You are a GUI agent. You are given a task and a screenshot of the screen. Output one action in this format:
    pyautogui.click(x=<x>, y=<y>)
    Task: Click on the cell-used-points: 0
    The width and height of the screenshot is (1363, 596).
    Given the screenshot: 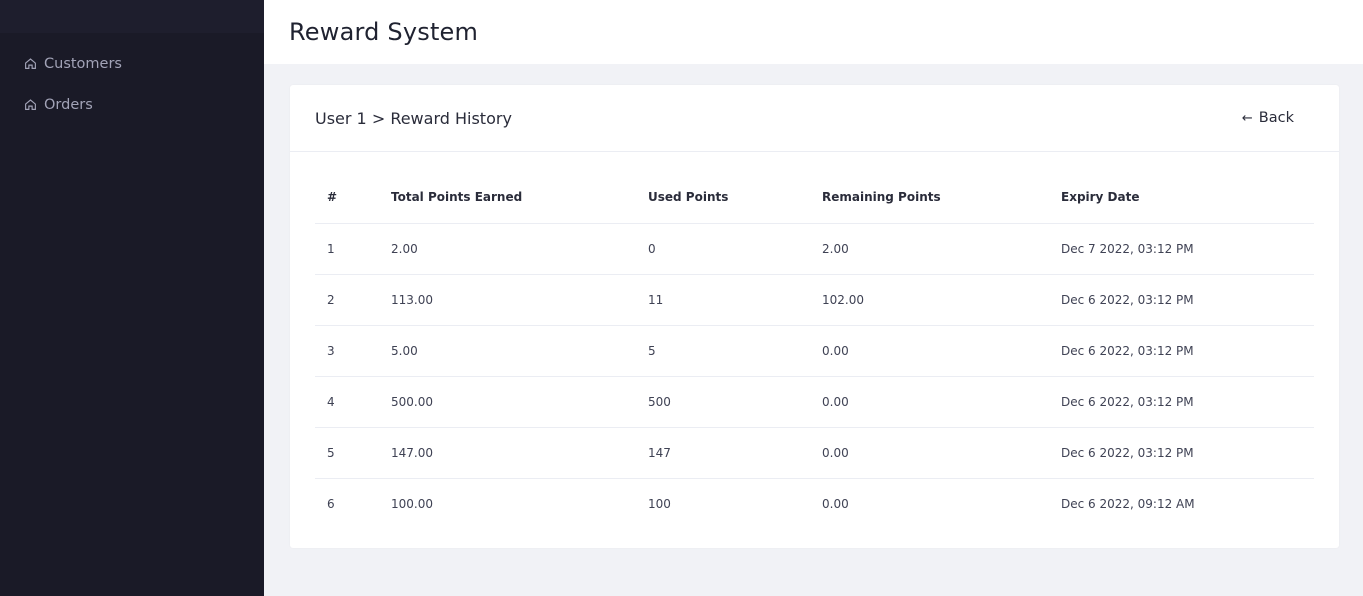 What is the action you would take?
    pyautogui.click(x=723, y=249)
    